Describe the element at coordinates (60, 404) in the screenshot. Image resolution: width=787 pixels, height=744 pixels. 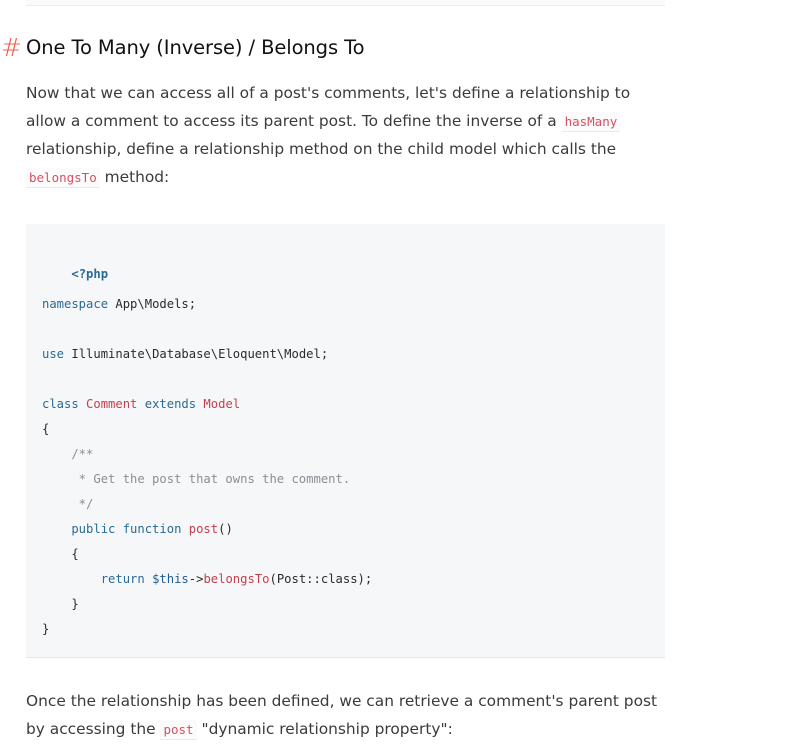
I see `keyword-class: class` at that location.